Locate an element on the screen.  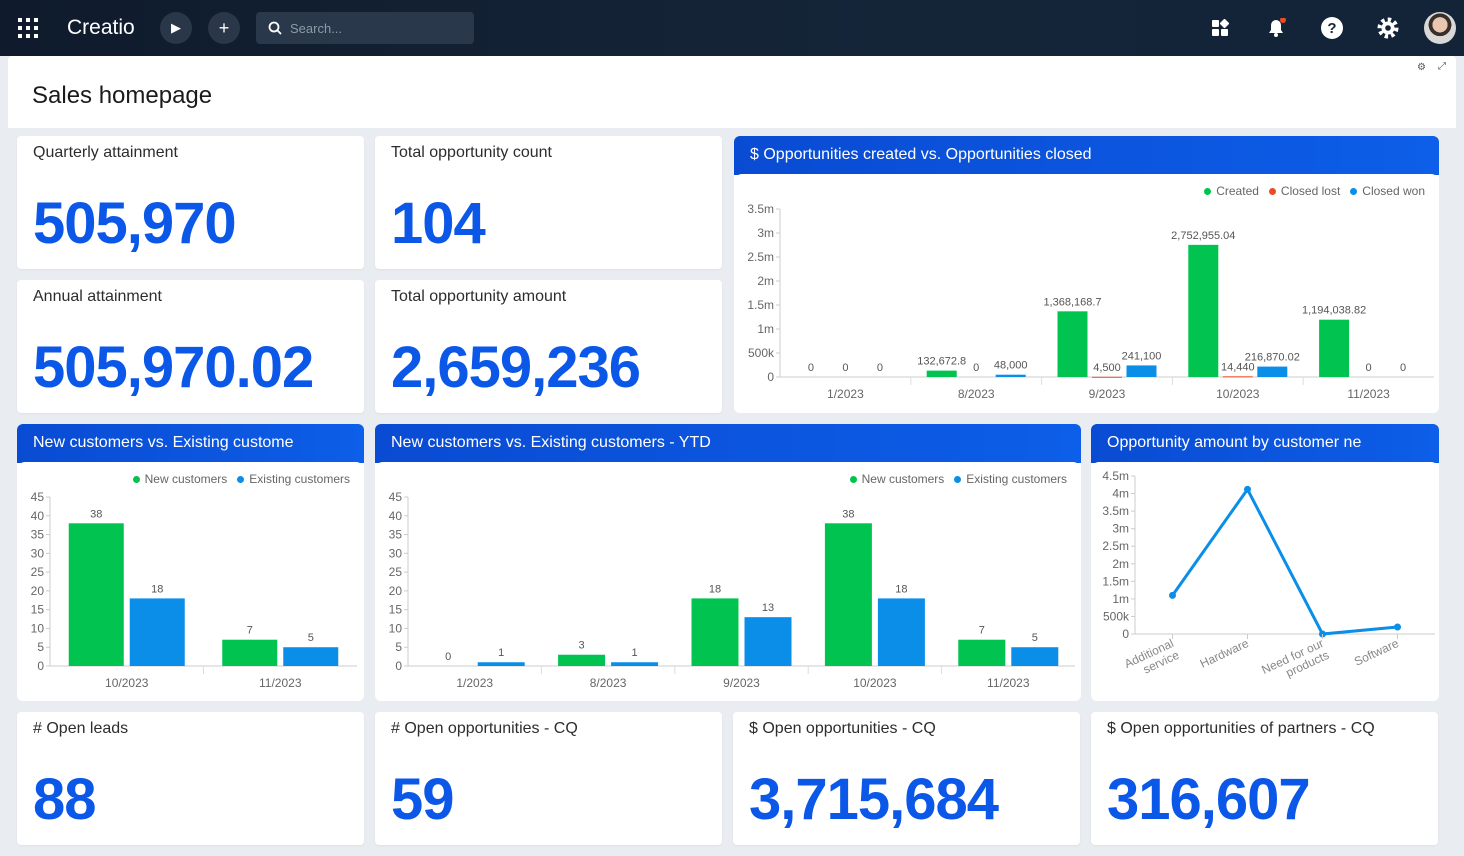
data-label: 1,368,168.7 is located at coordinates (1072, 302).